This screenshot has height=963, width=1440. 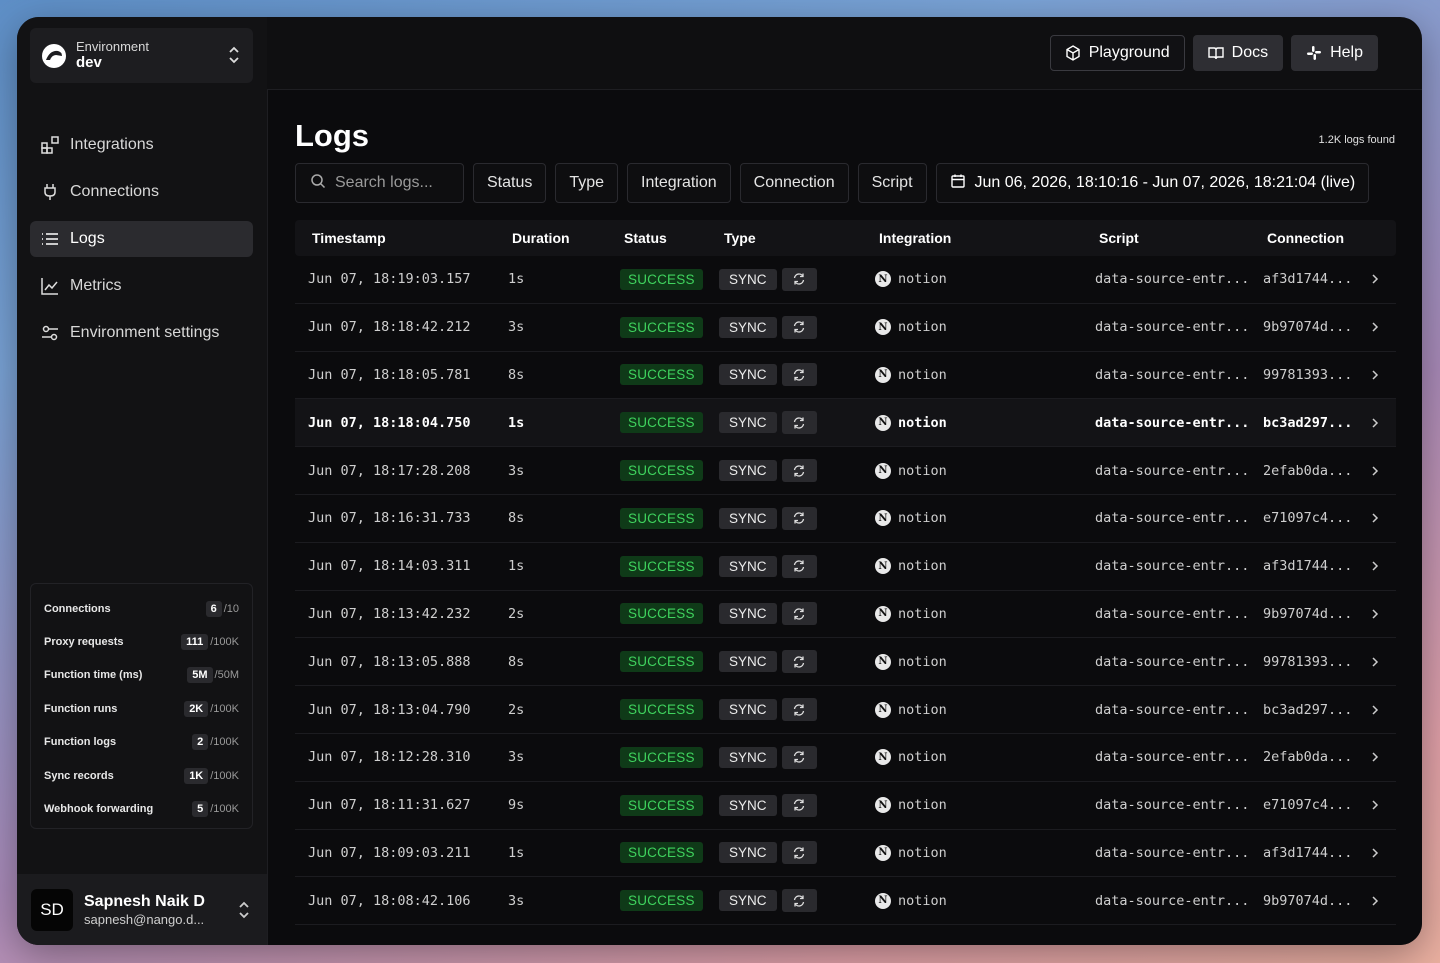 What do you see at coordinates (141, 808) in the screenshot?
I see `usage-row: Webhook forwarding 5/100K` at bounding box center [141, 808].